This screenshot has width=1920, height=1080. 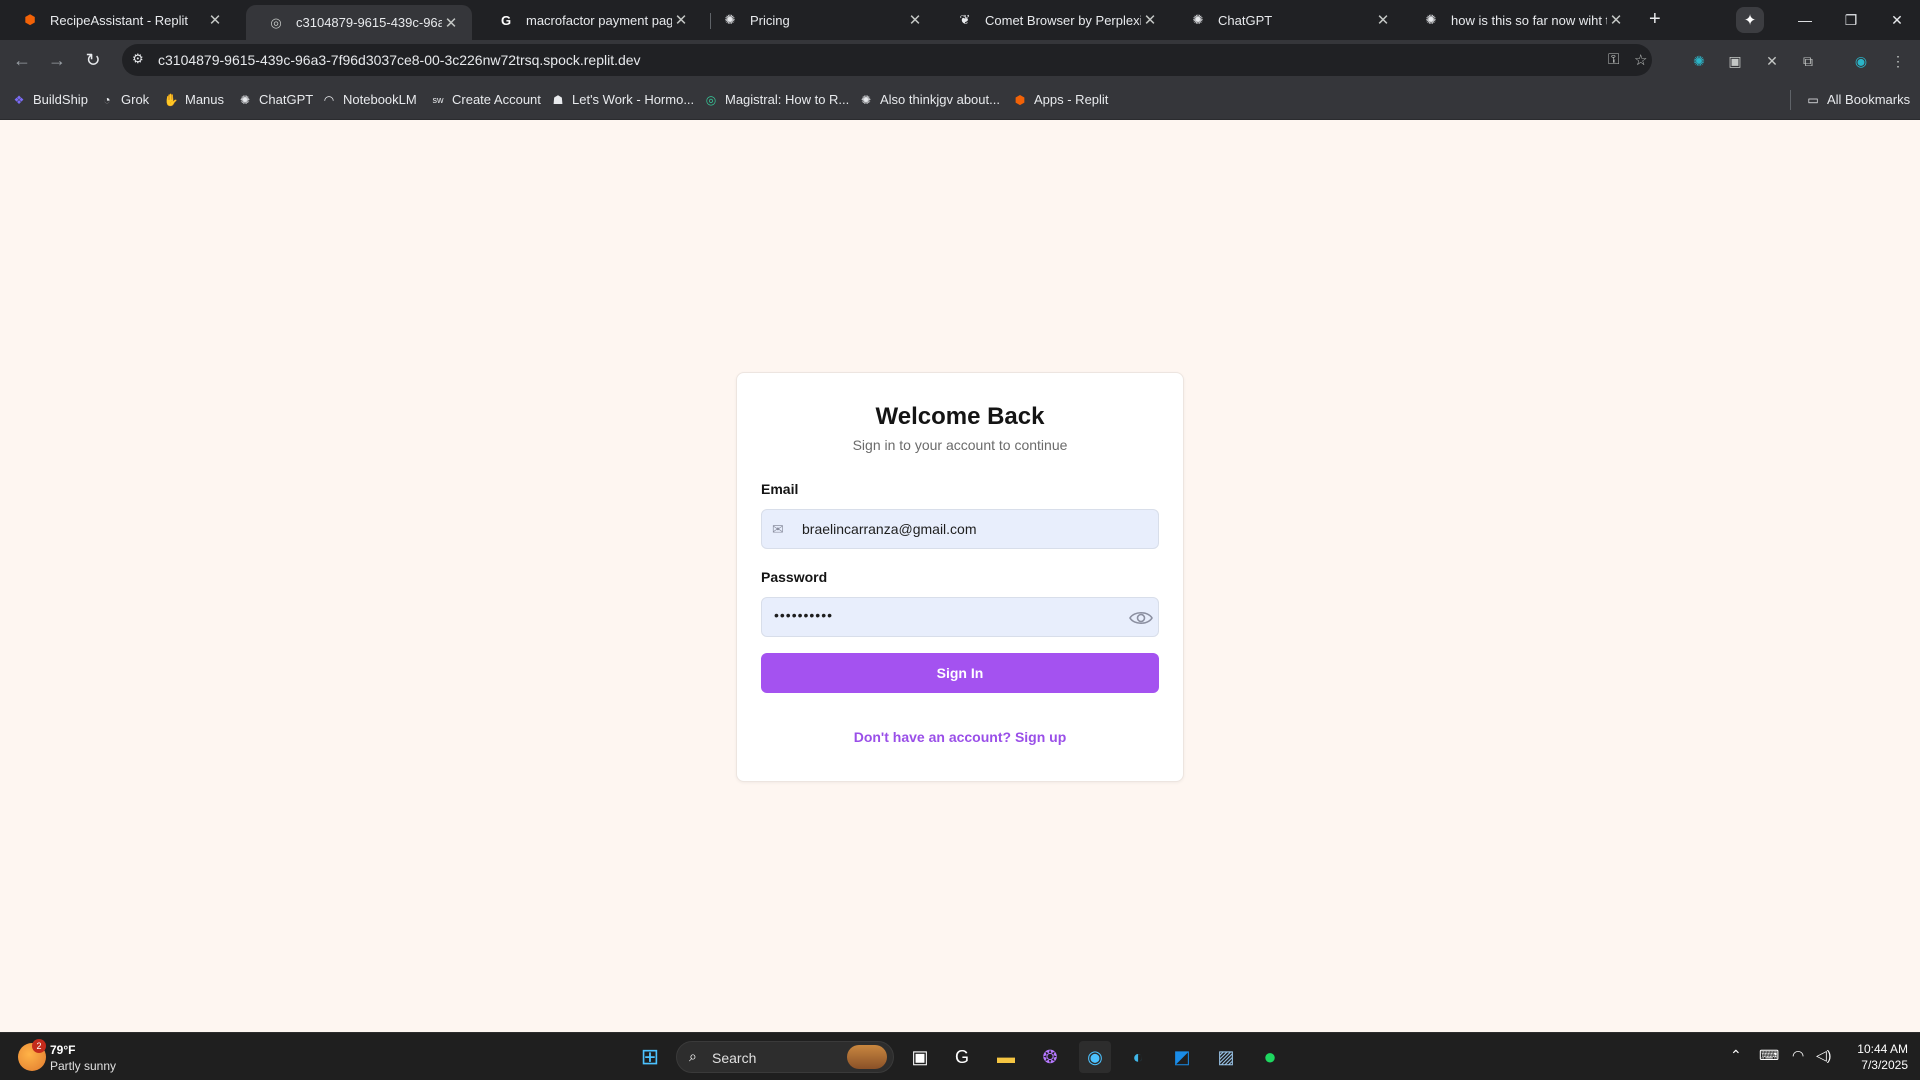 I want to click on copilot-icon: ❂, so click(x=1050, y=1057).